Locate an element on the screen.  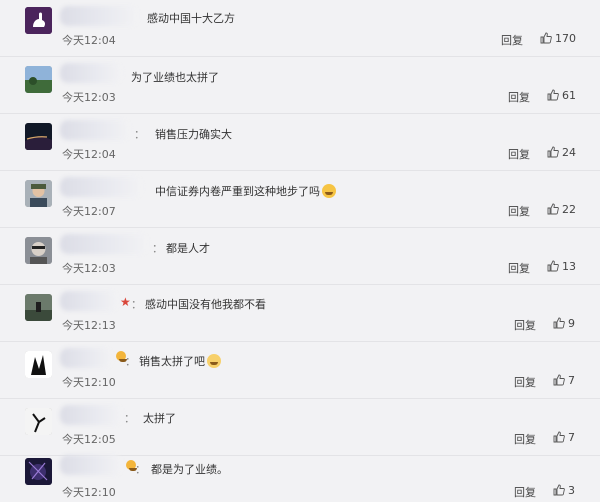
comment-text-body: 销售太拼了吧 is located at coordinates (172, 361).